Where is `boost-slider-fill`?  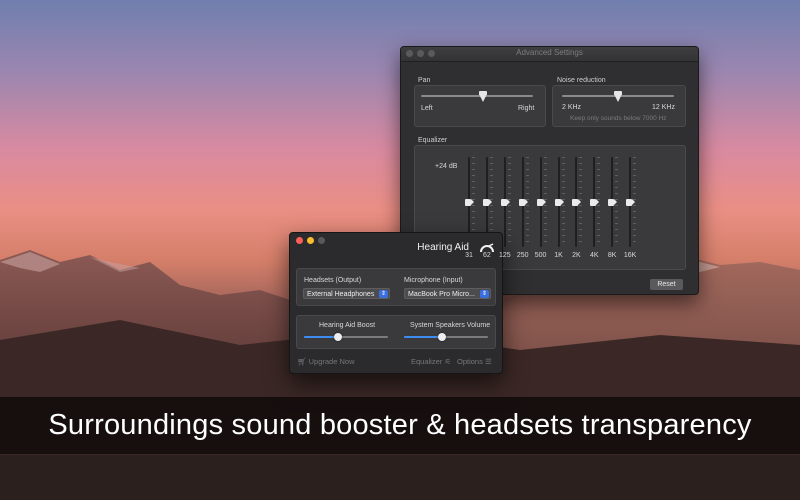
boost-slider-fill is located at coordinates (321, 337).